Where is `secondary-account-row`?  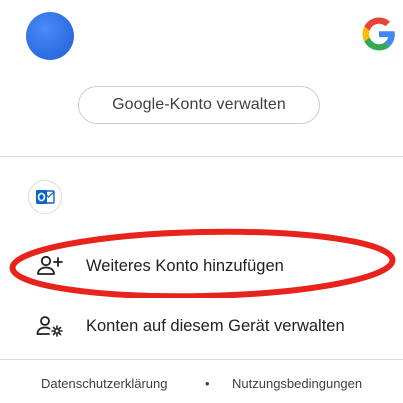
secondary-account-row is located at coordinates (201, 196).